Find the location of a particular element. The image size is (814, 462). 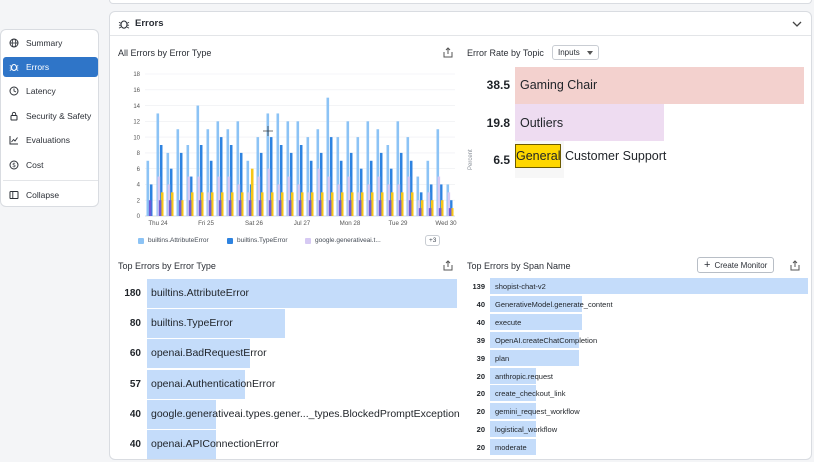

clock-icon is located at coordinates (14, 91).